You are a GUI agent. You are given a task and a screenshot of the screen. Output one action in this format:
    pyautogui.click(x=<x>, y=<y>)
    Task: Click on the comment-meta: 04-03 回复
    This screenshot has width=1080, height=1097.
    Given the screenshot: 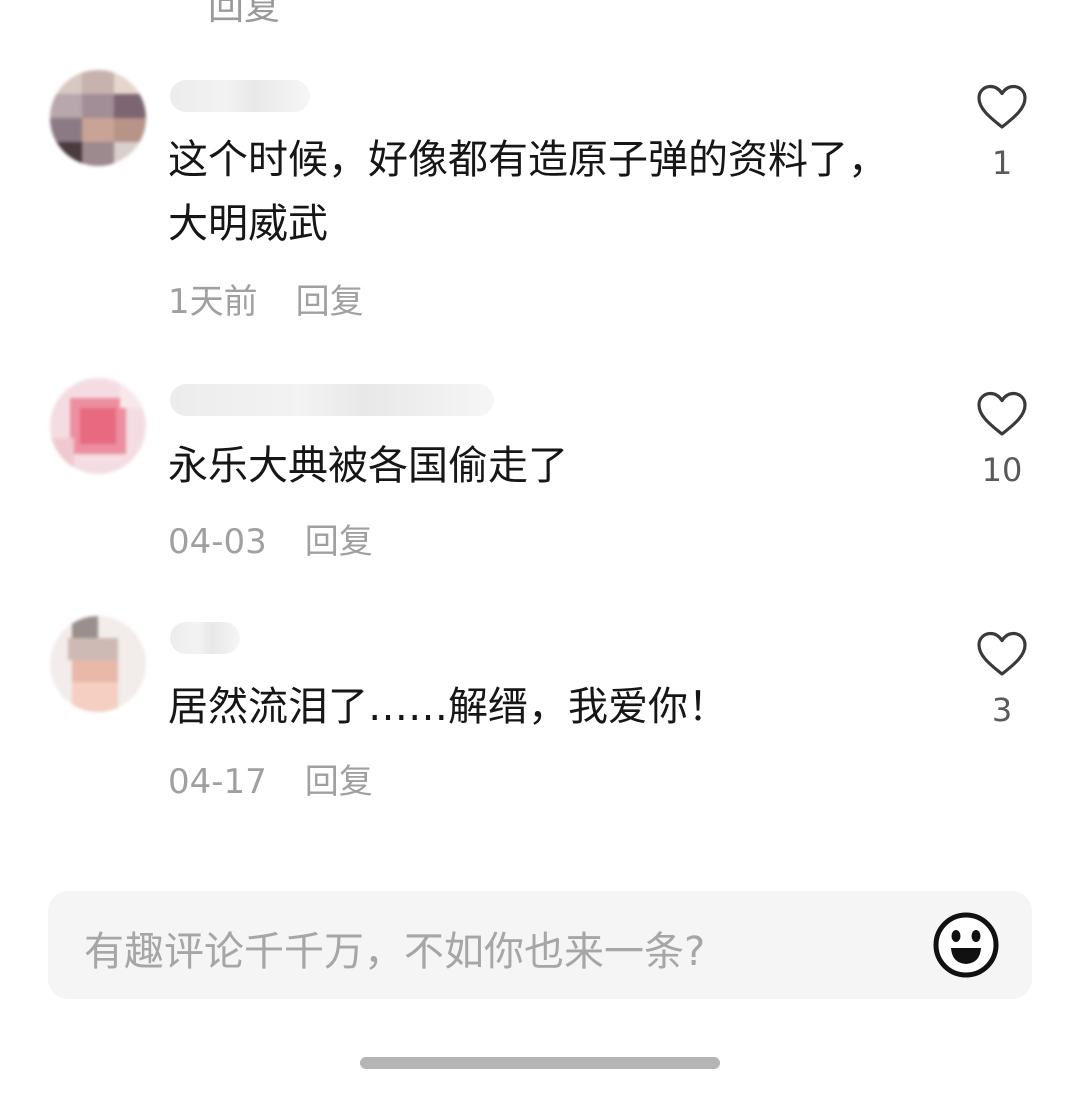 What is the action you would take?
    pyautogui.click(x=270, y=538)
    